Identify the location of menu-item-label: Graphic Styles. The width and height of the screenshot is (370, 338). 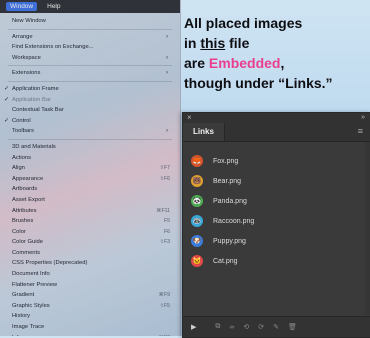
(31, 305).